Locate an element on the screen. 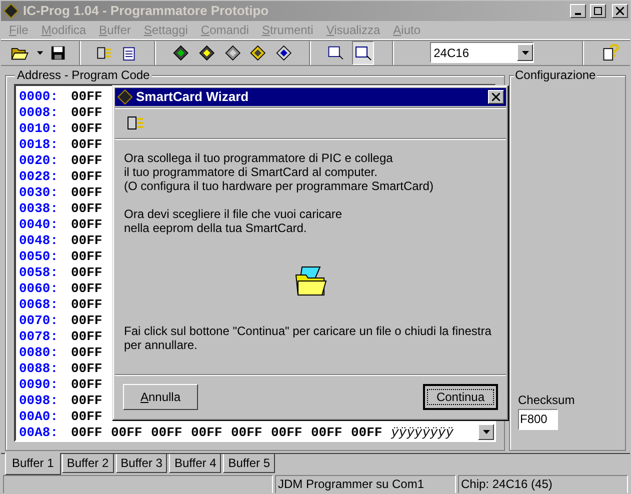 Image resolution: width=631 pixels, height=494 pixels. address-cell-text: 0090: is located at coordinates (39, 385).